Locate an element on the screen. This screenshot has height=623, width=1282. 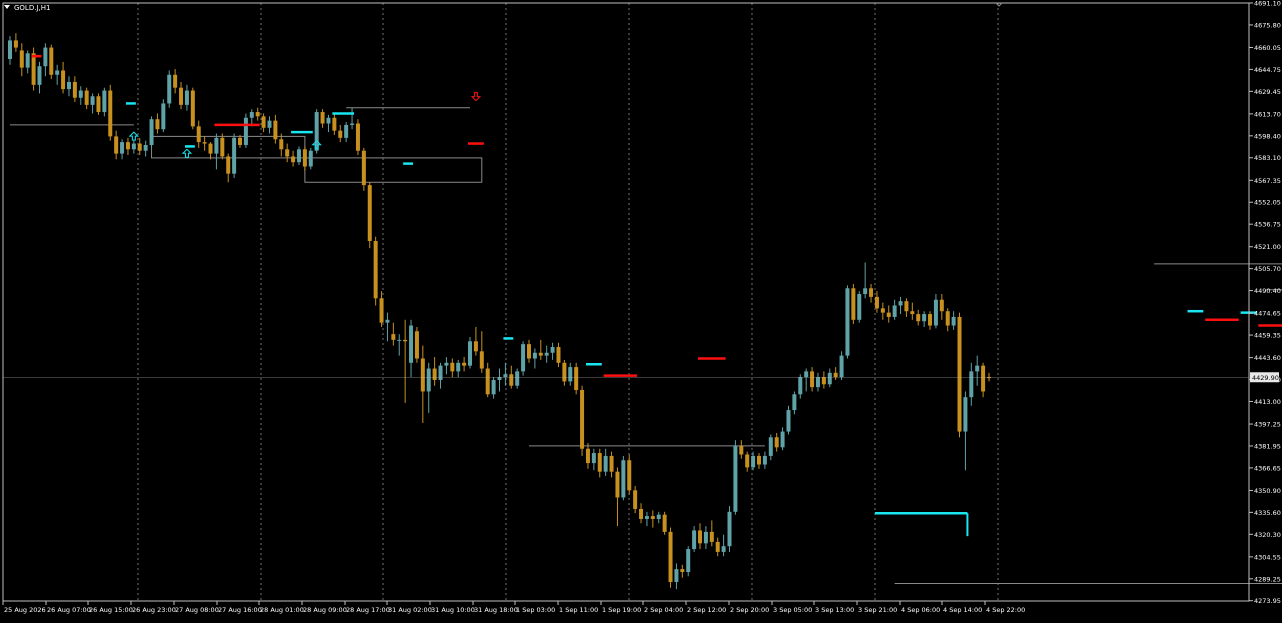
y-tick-label: 4381.95 is located at coordinates (1267, 446).